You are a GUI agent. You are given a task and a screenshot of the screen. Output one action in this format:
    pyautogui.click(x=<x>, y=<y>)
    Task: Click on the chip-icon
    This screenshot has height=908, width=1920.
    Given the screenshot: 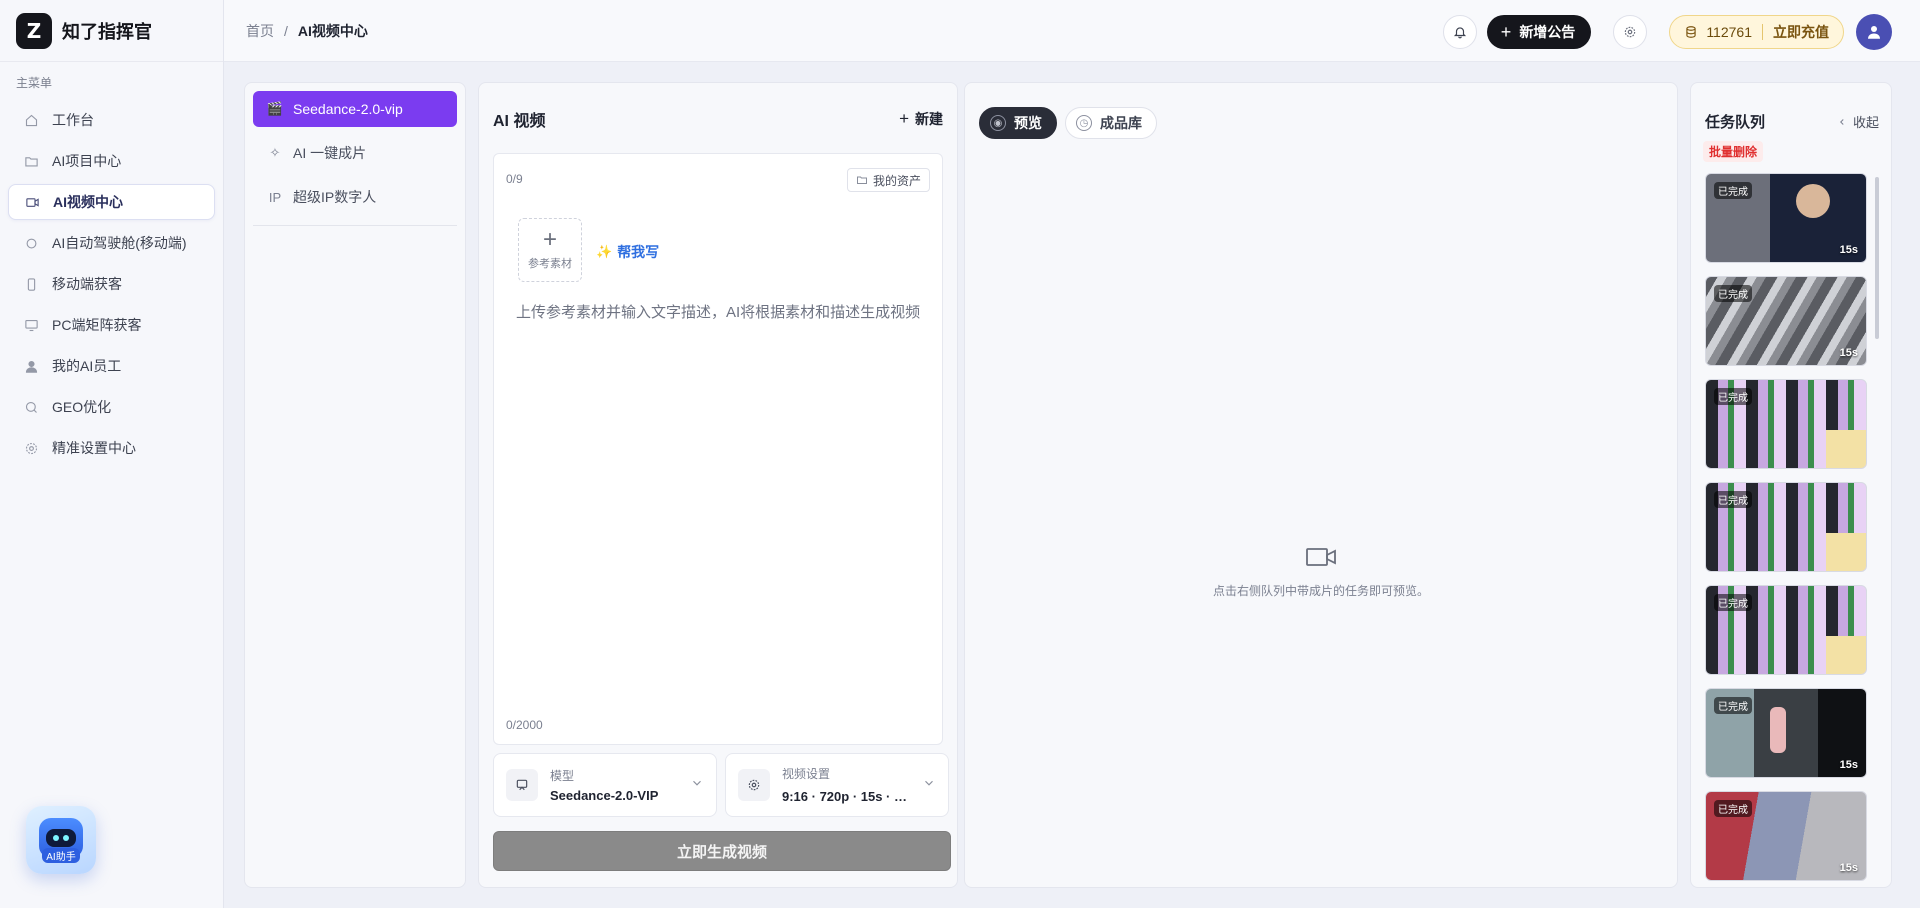 What is the action you would take?
    pyautogui.click(x=31, y=243)
    